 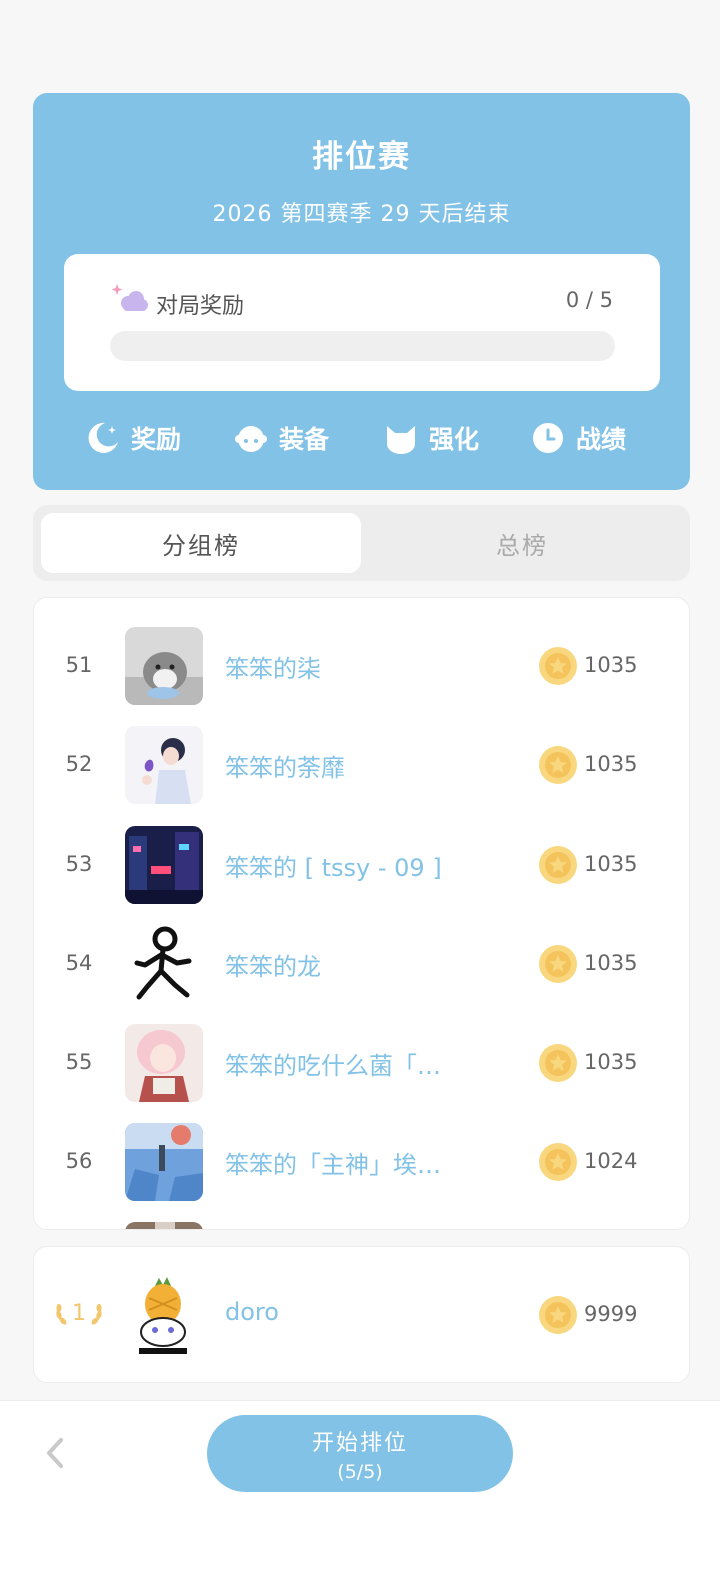 I want to click on list-item: 53 笨笨的 [ tssy - 09 ] 1035, so click(x=361, y=865).